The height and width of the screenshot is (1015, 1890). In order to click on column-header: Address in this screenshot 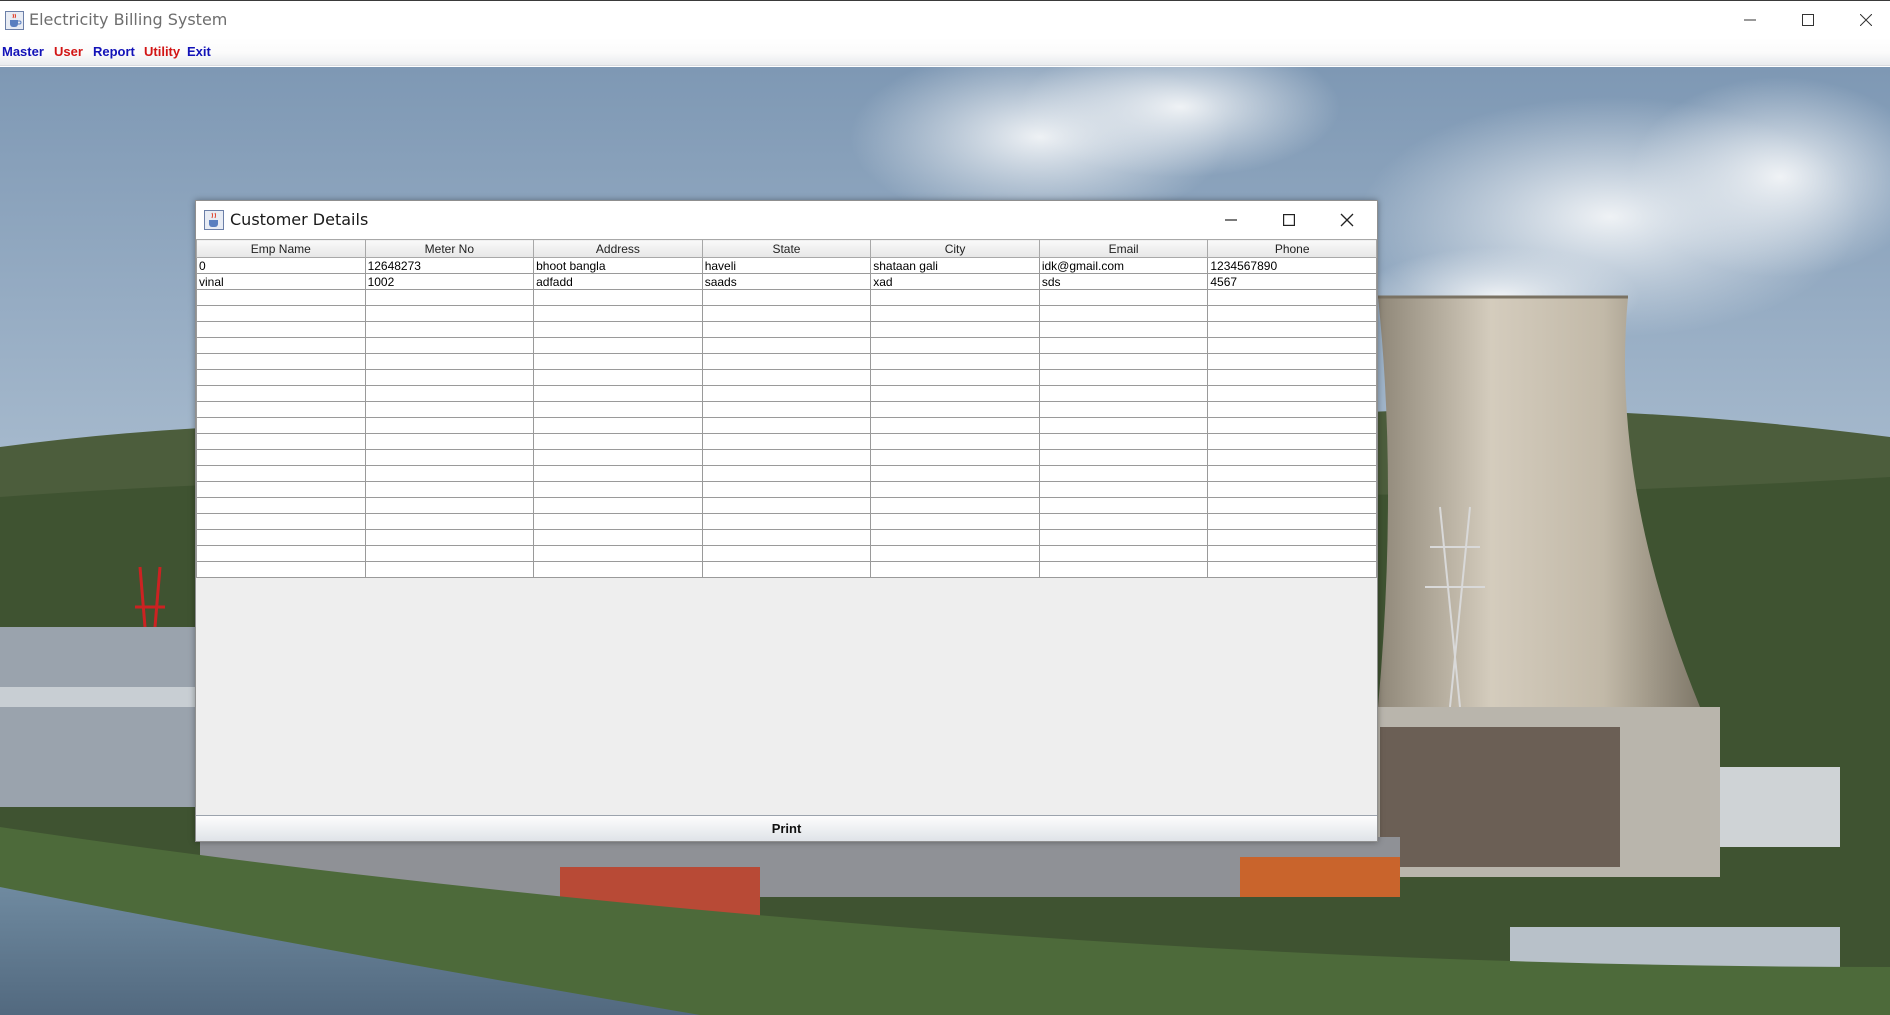, I will do `click(618, 248)`.